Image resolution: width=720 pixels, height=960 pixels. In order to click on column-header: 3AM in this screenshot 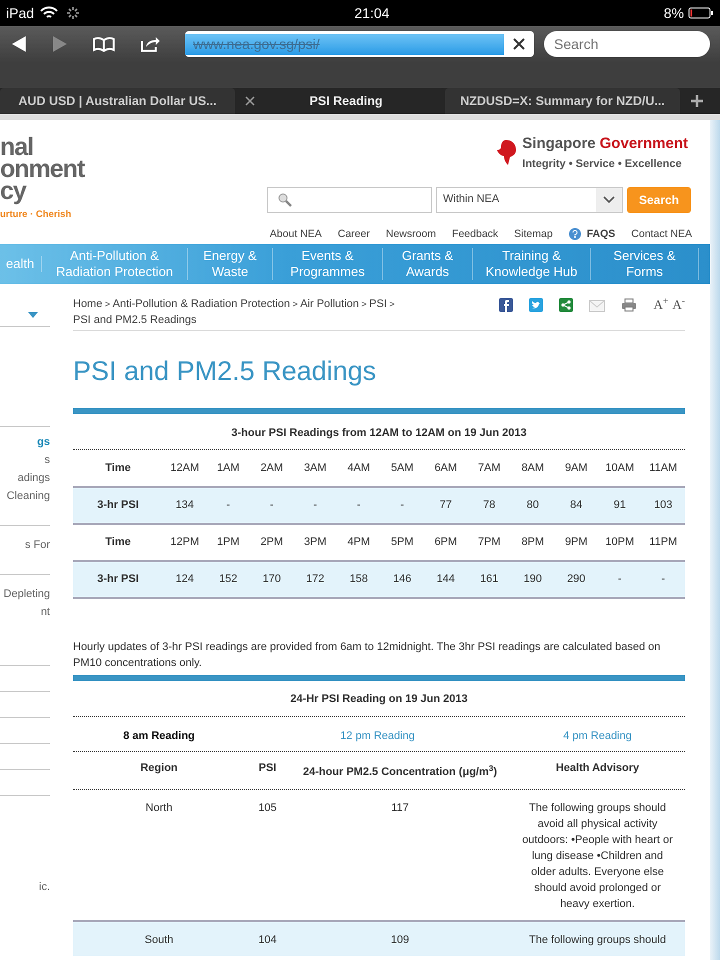, I will do `click(315, 468)`.